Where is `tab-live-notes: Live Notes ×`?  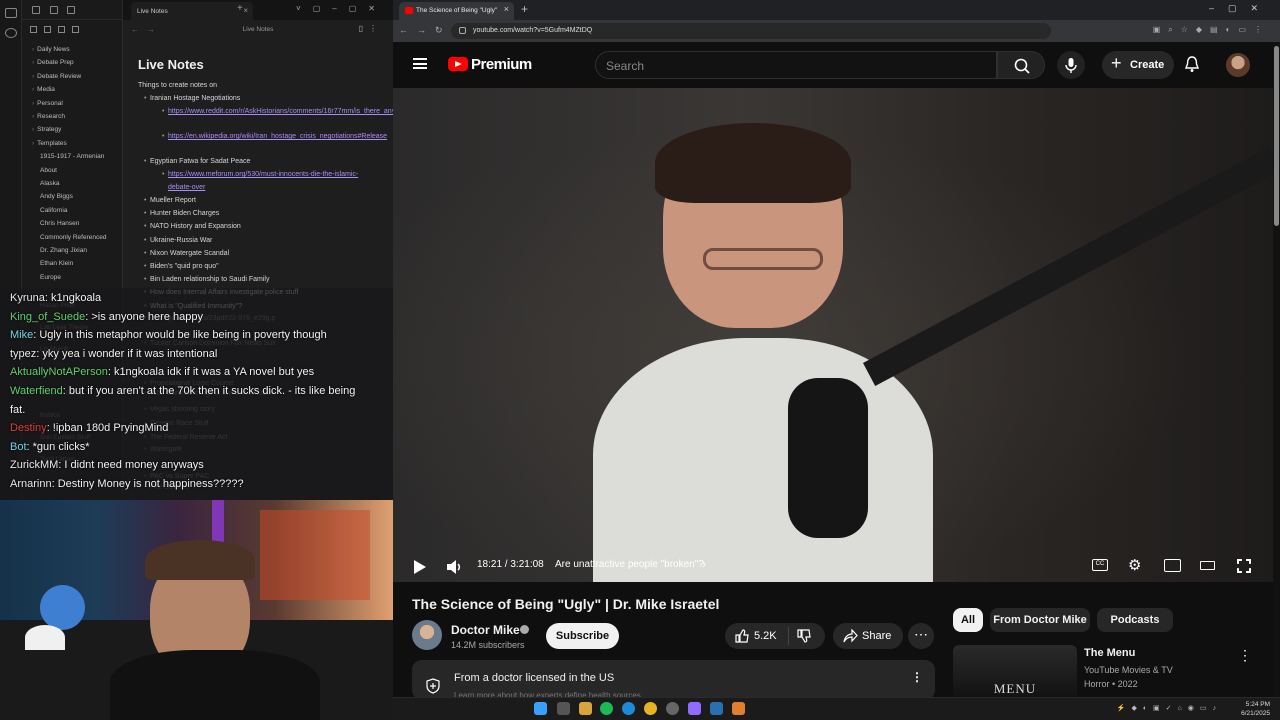
tab-live-notes: Live Notes × is located at coordinates (192, 11).